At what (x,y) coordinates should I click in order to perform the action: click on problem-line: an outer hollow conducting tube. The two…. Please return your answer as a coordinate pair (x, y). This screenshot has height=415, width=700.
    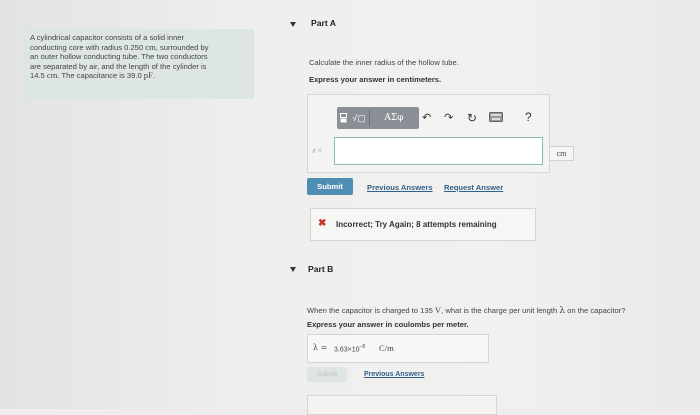
    Looking at the image, I should click on (119, 57).